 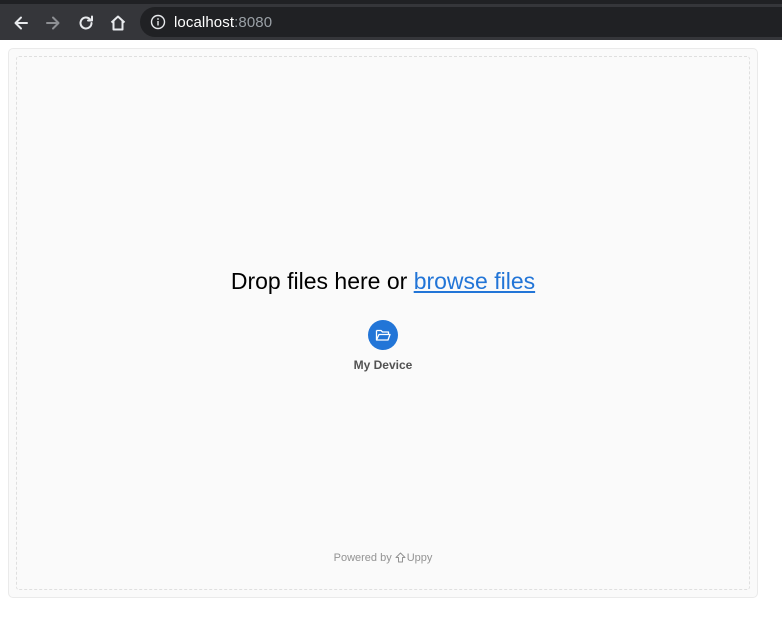 What do you see at coordinates (158, 22) in the screenshot?
I see `info-icon` at bounding box center [158, 22].